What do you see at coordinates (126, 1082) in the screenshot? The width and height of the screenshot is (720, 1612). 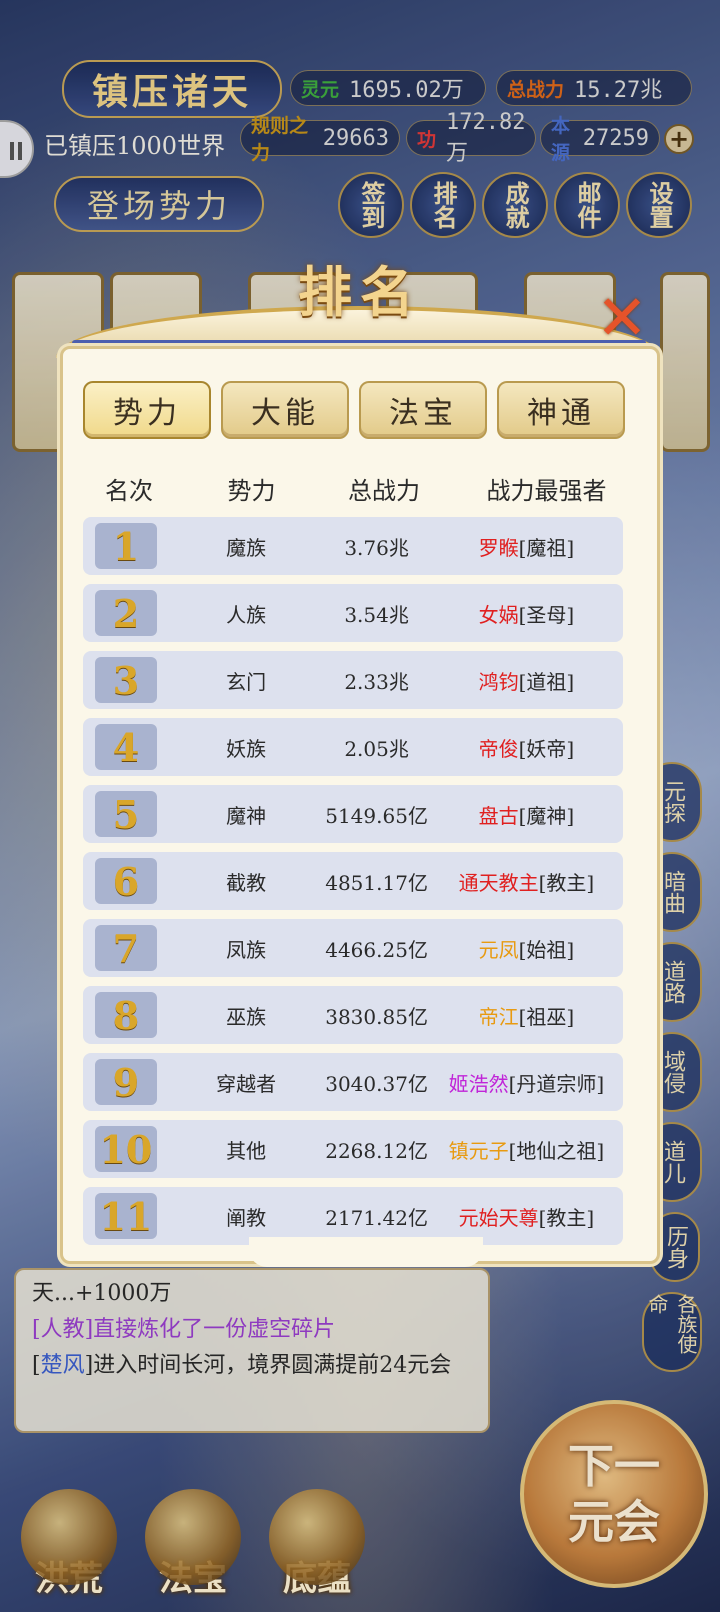 I see `rank-badge: 9` at bounding box center [126, 1082].